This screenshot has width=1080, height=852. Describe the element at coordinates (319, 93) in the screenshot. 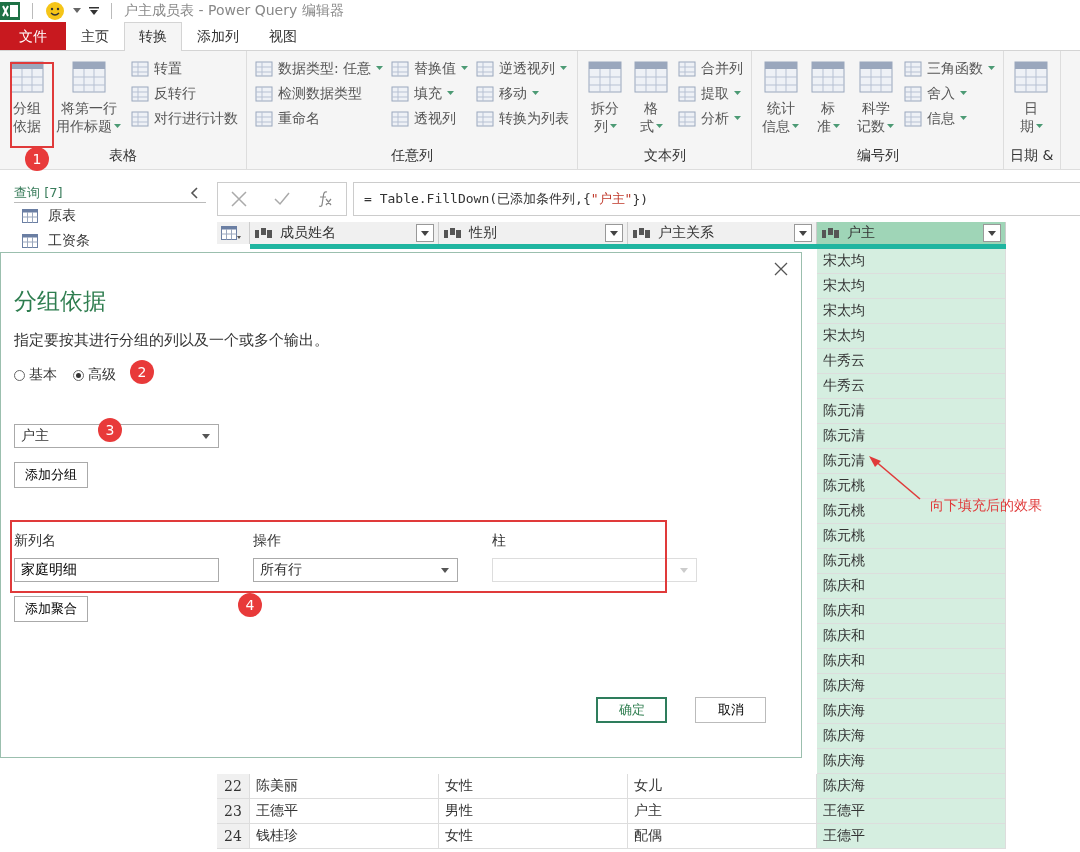

I see `ribbon-button: 检测数据类型` at that location.